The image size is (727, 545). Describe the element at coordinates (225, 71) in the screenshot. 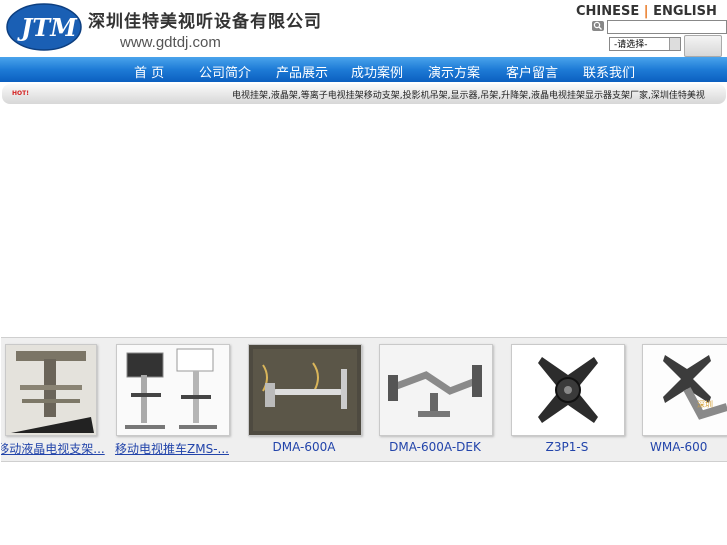

I see `nav-item-about: 公司简介` at that location.